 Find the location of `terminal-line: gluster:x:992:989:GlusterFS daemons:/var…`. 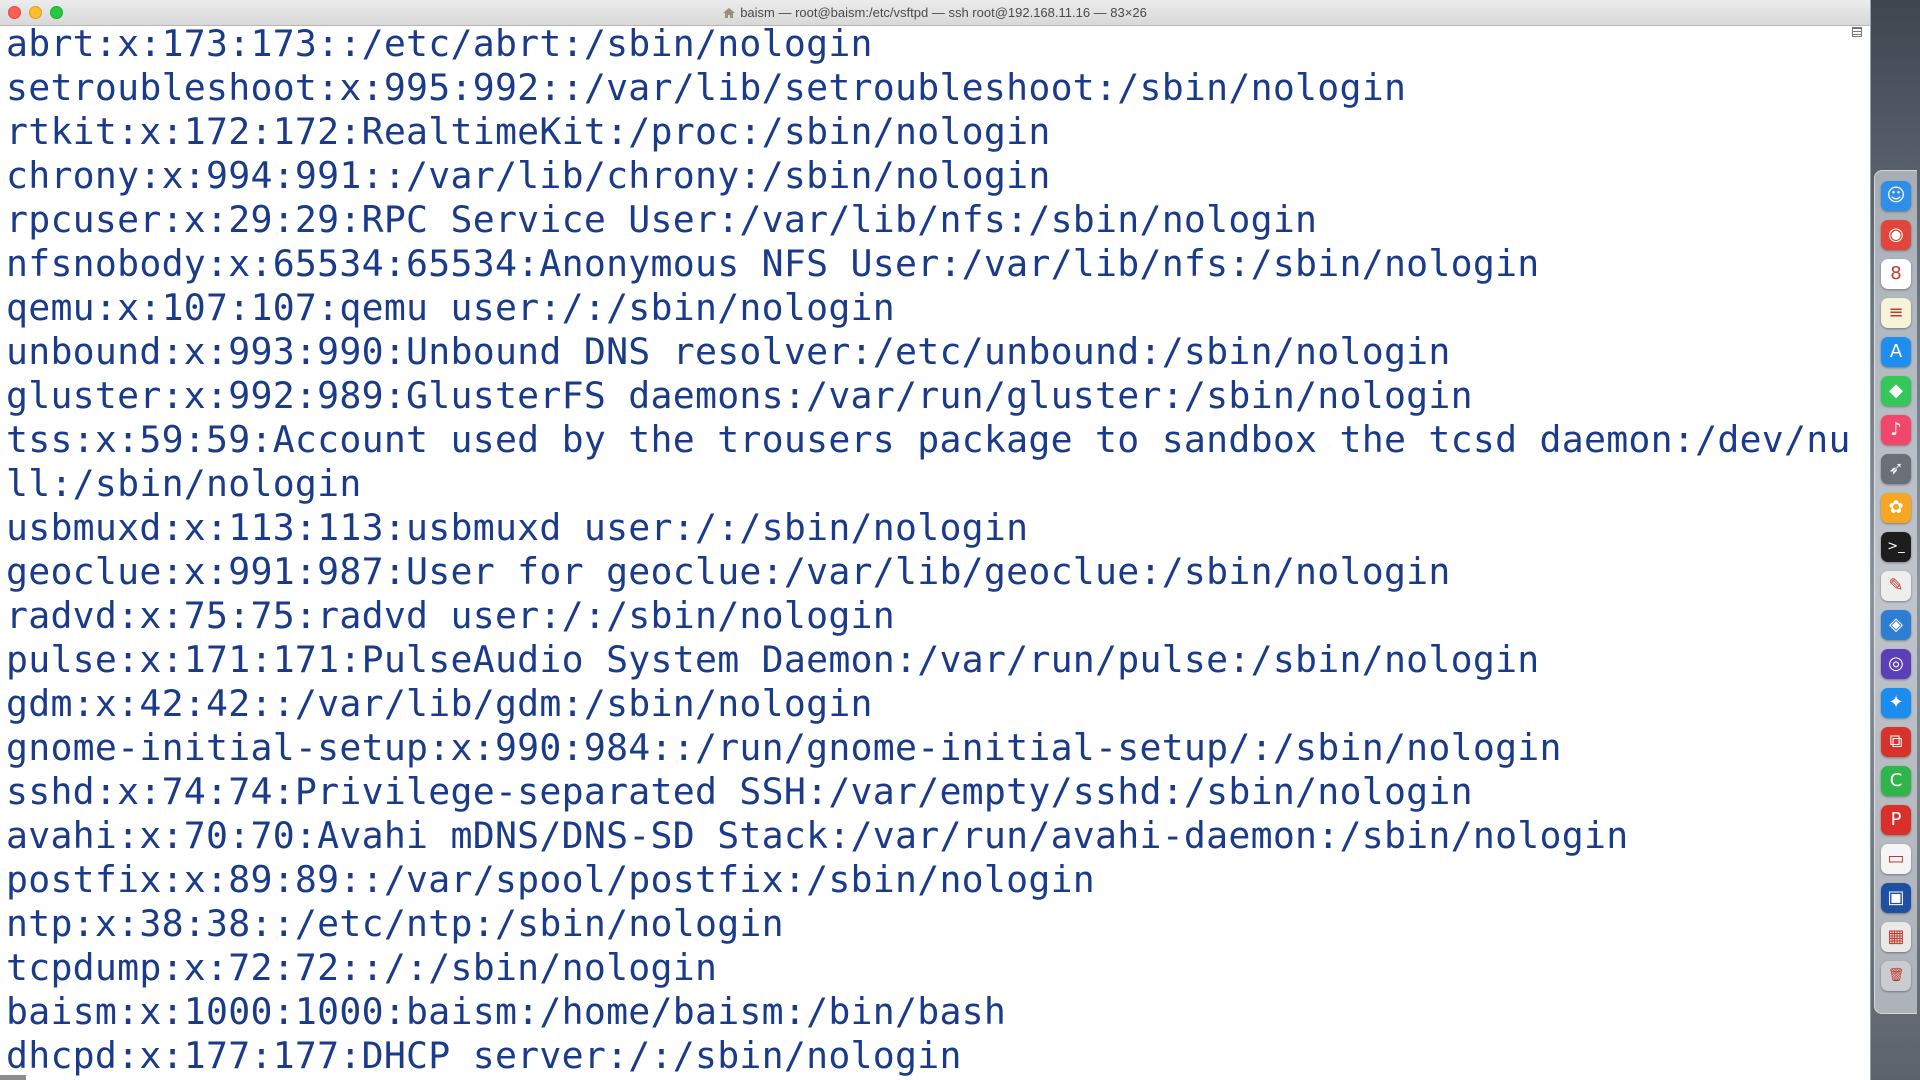

terminal-line: gluster:x:992:989:GlusterFS daemons:/var… is located at coordinates (739, 395).